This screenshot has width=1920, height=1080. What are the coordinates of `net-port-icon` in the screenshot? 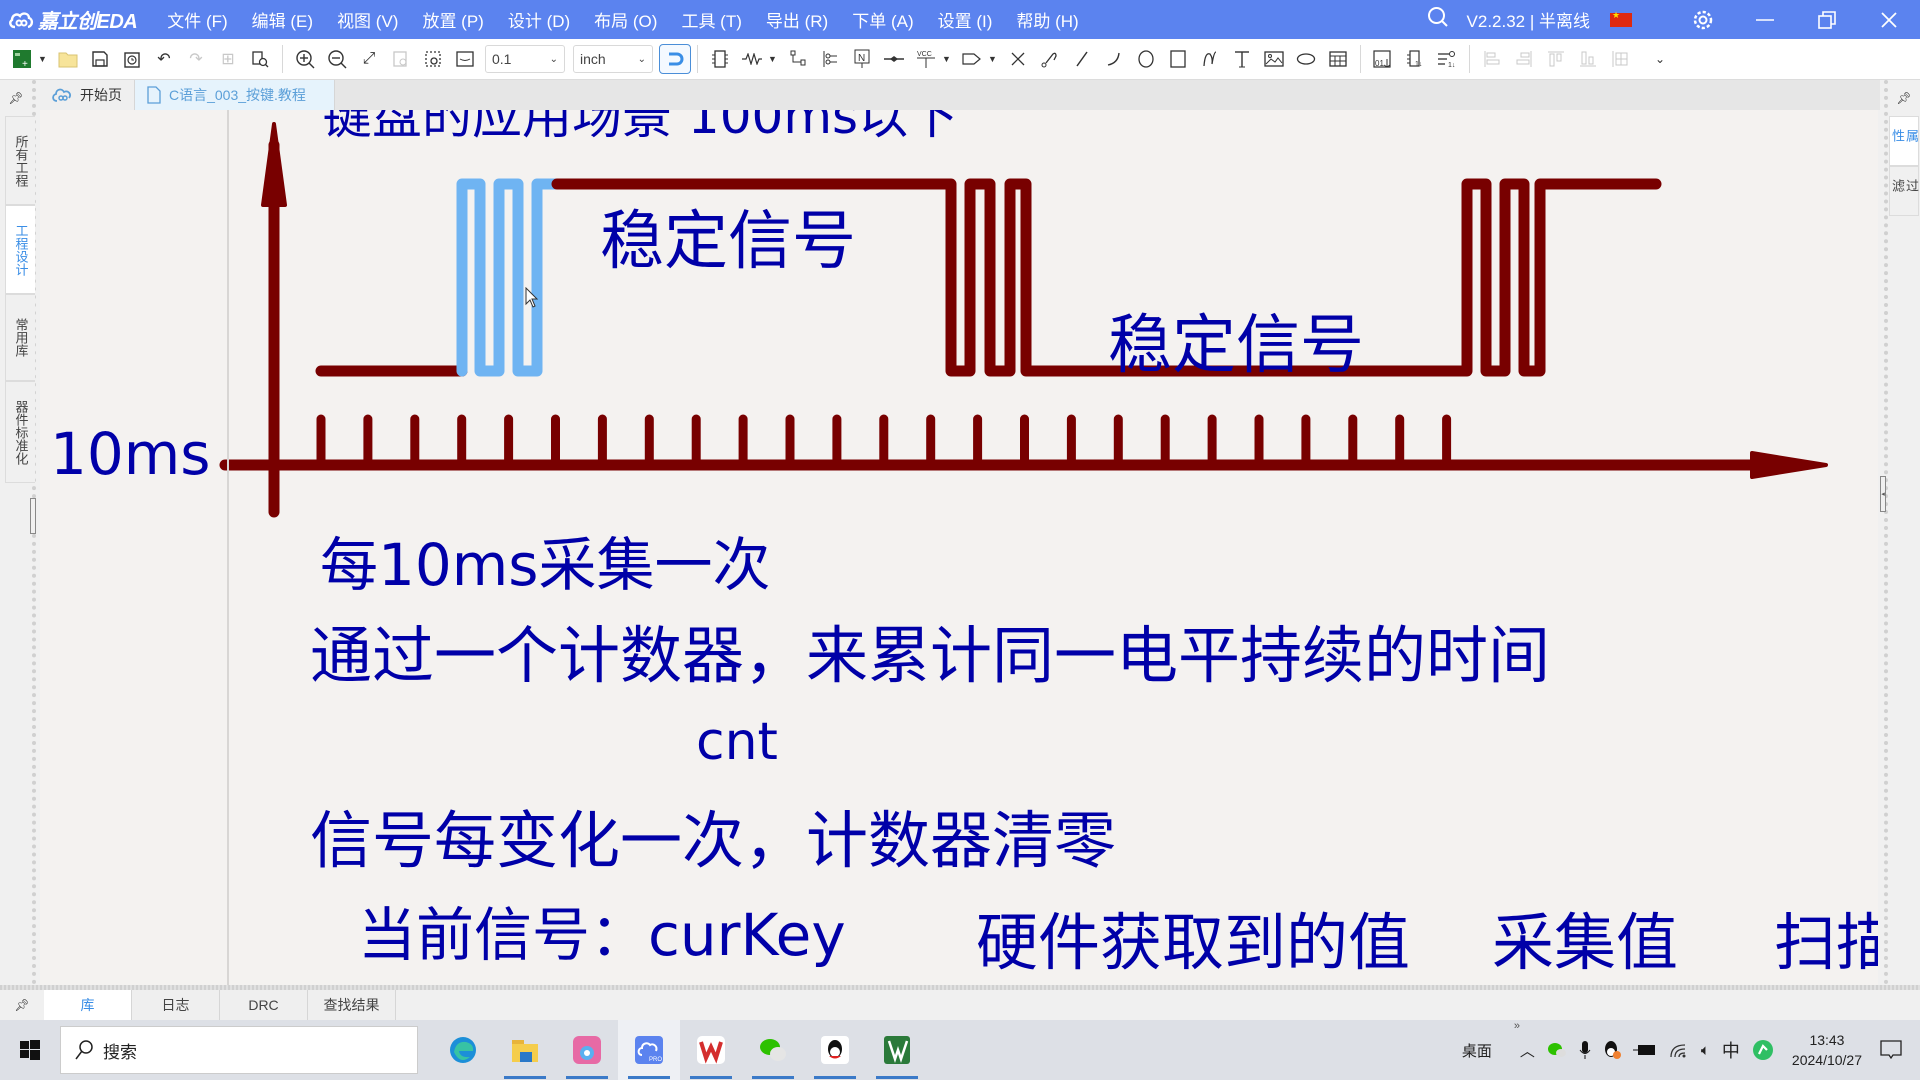 It's located at (972, 59).